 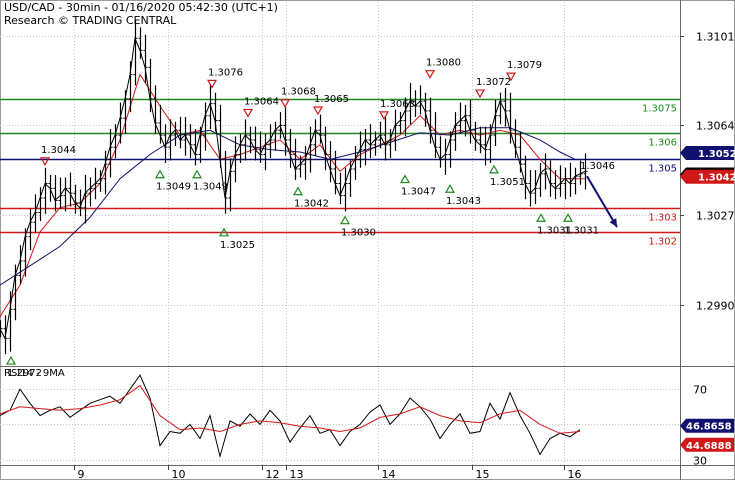 I want to click on y-tick-label: 1.2990, so click(x=715, y=306).